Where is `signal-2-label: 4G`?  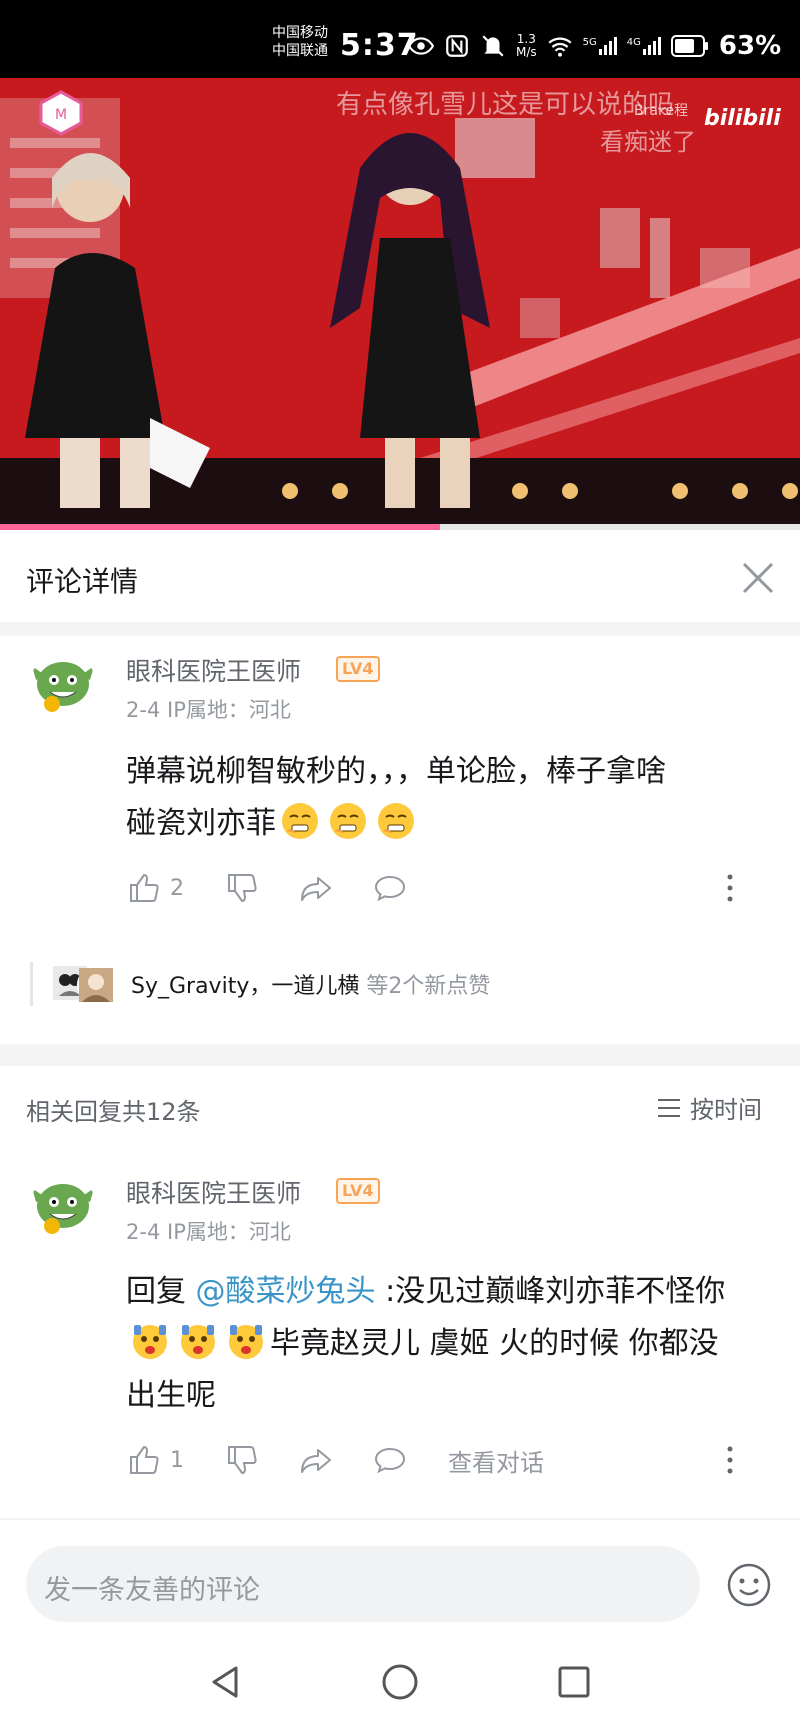 signal-2-label: 4G is located at coordinates (633, 42).